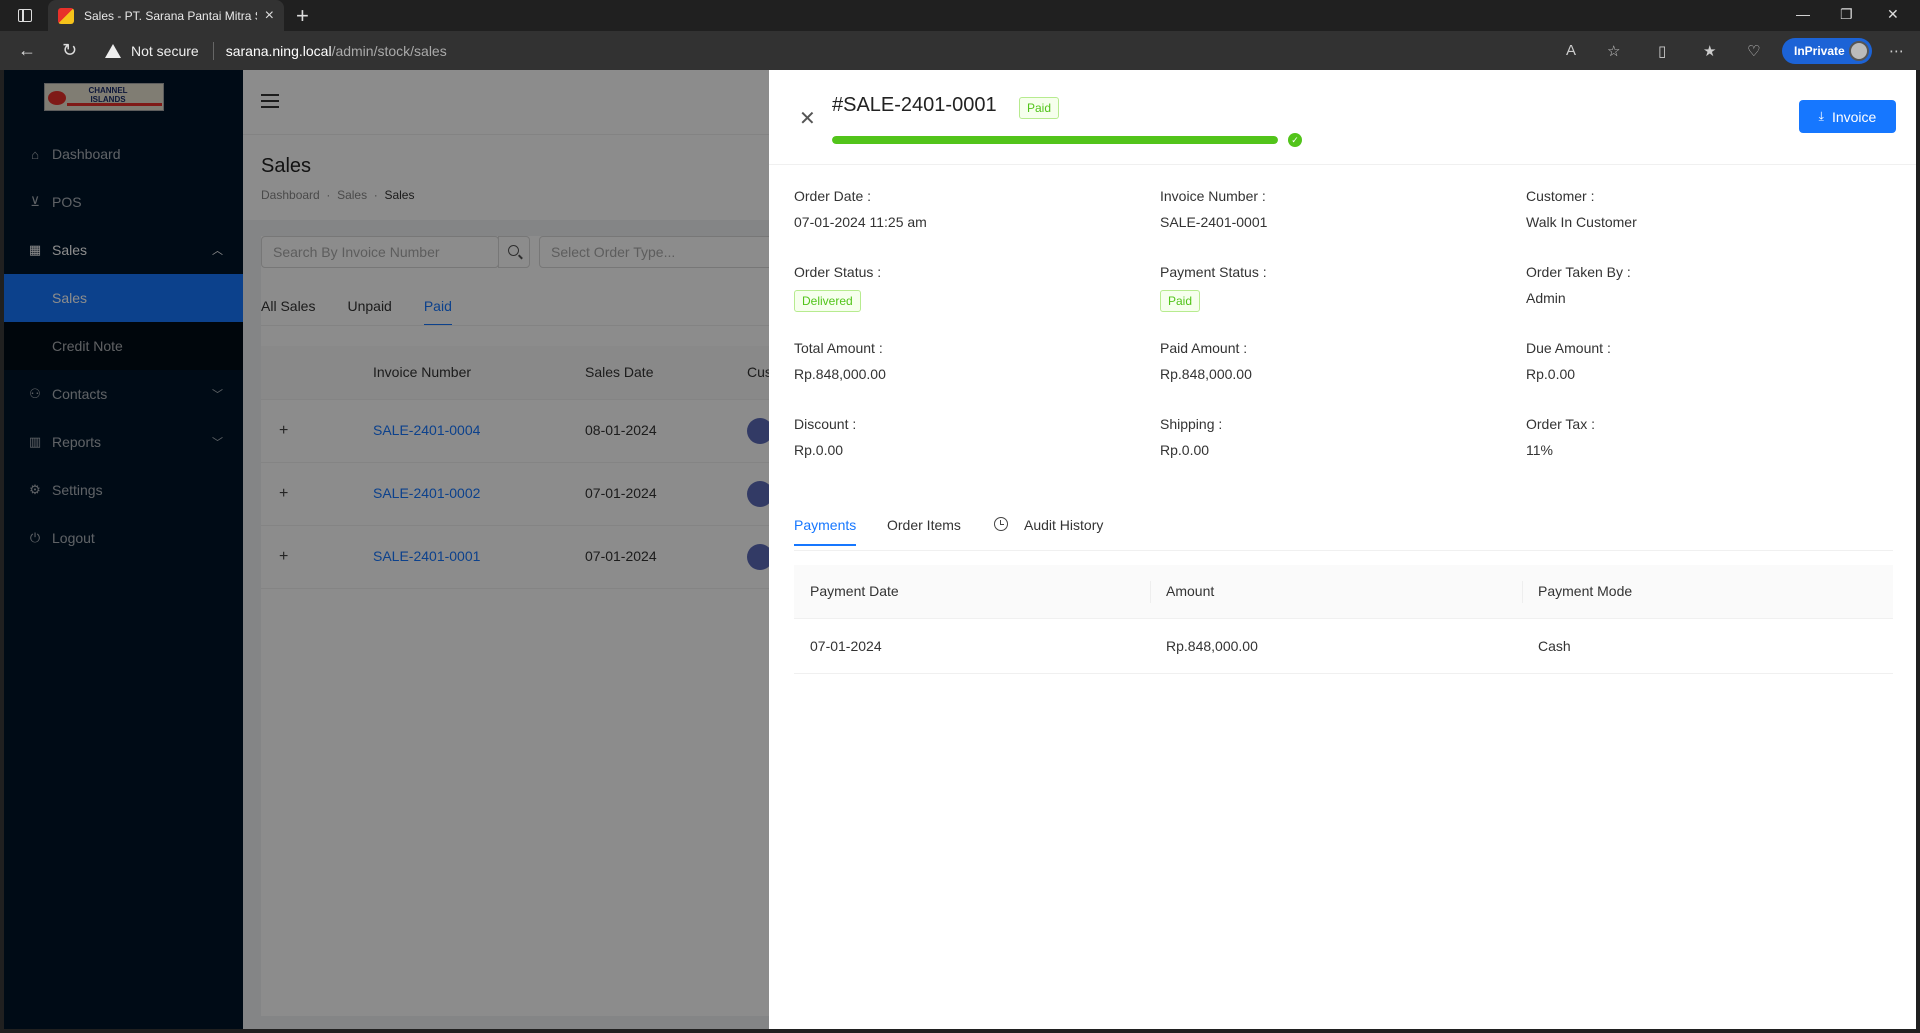  I want to click on table-header: Payment Date Amount Payment Mode, so click(1343, 592).